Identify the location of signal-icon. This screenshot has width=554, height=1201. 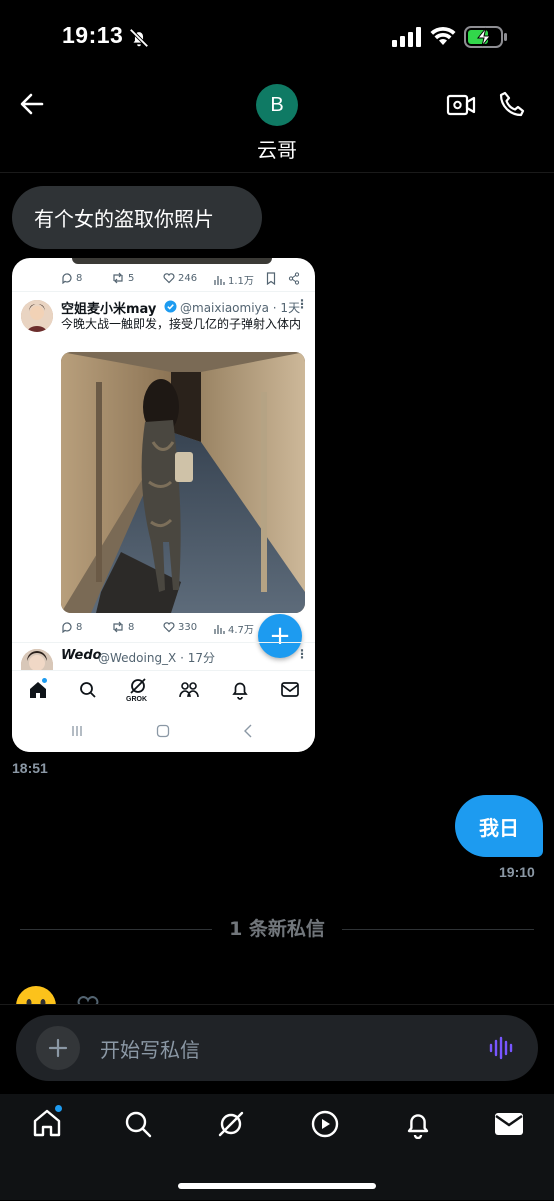
(406, 37).